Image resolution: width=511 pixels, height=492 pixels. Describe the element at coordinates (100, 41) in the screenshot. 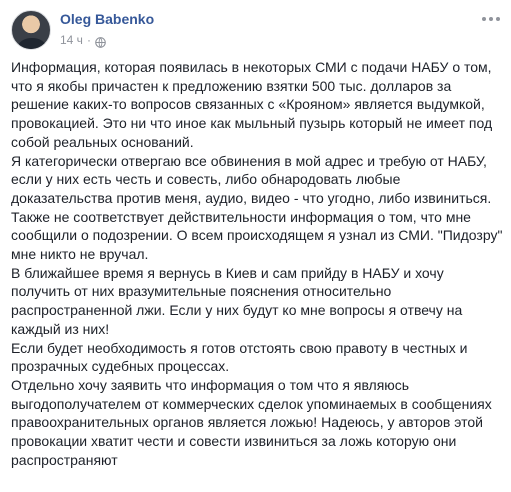

I see `globe-icon` at that location.